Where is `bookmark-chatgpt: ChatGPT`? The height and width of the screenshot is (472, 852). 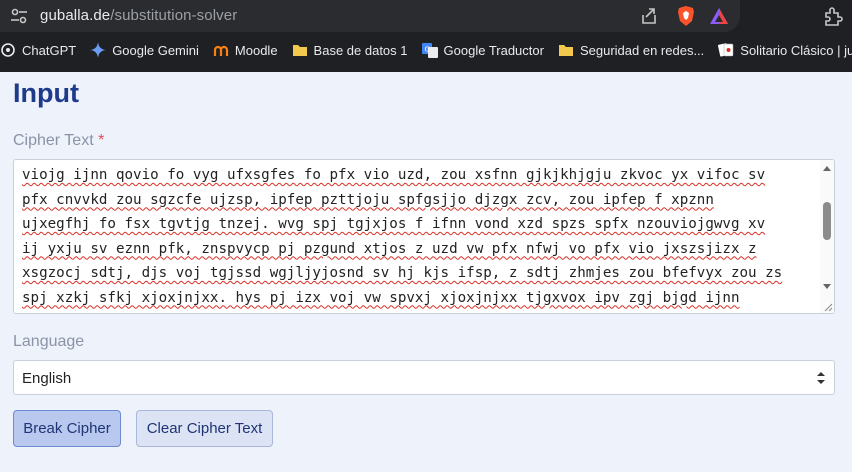
bookmark-chatgpt: ChatGPT is located at coordinates (38, 50).